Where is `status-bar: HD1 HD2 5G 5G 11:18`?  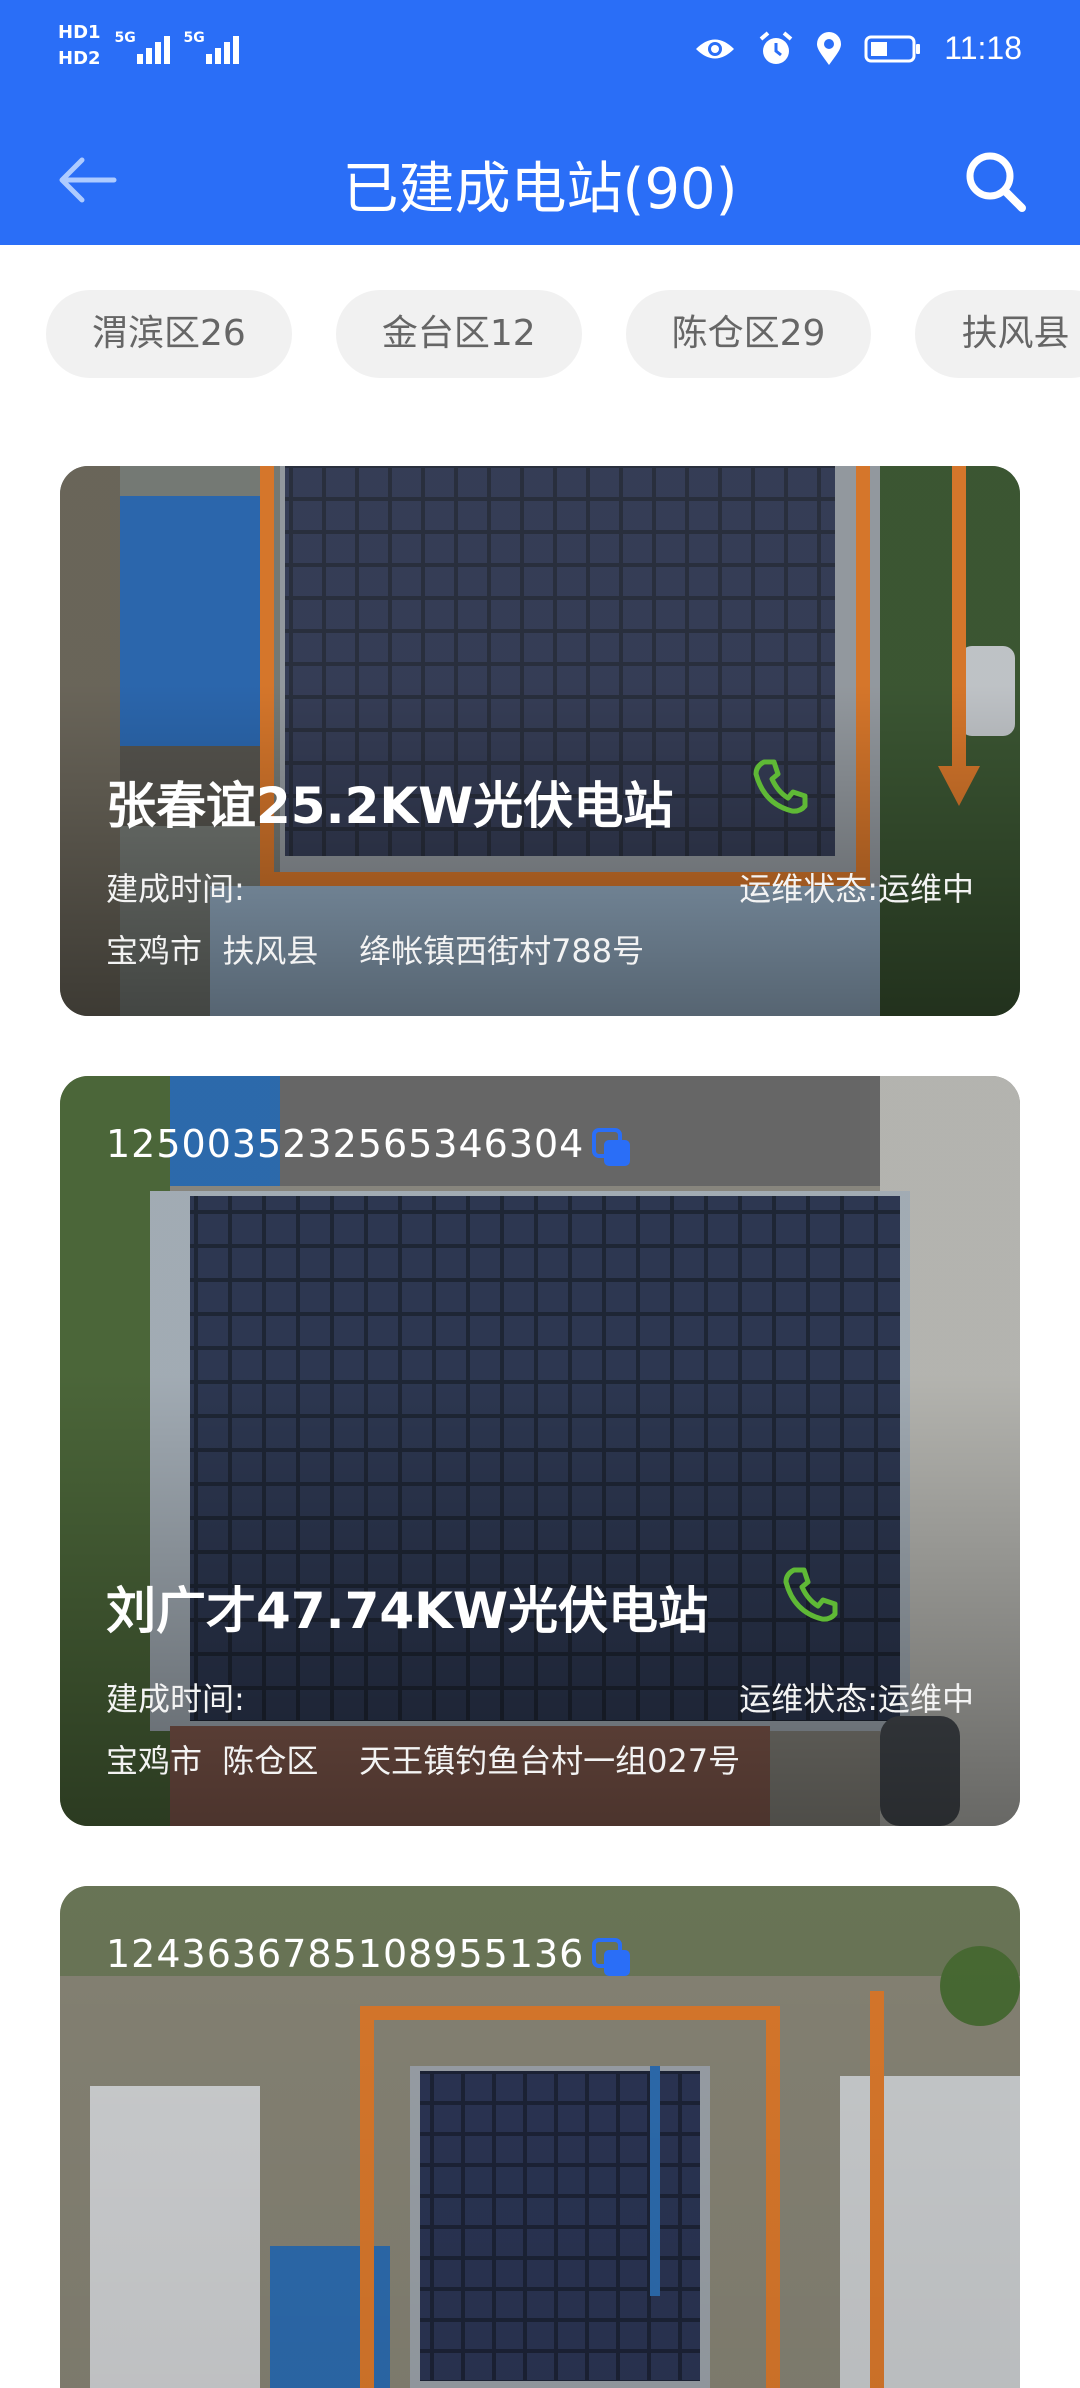
status-bar: HD1 HD2 5G 5G 11:18 is located at coordinates (540, 55).